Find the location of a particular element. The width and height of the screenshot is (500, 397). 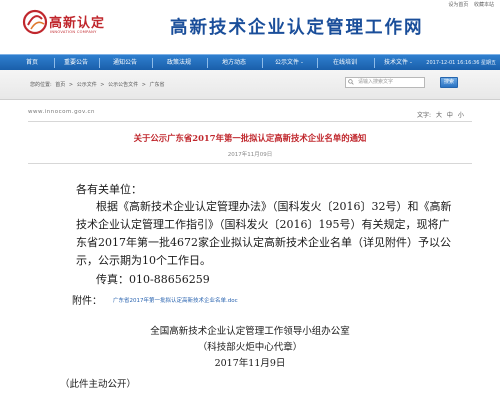

breadcrumb-prefix: 您的位置: is located at coordinates (41, 85).